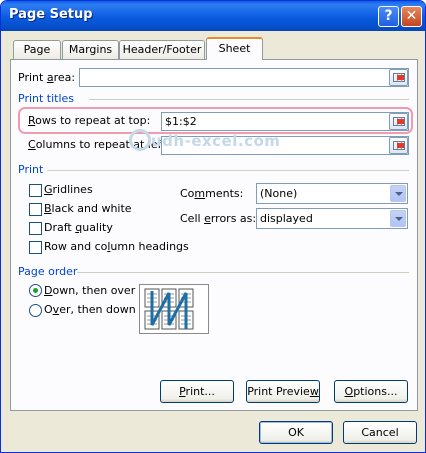  I want to click on help-icon: ?, so click(388, 16).